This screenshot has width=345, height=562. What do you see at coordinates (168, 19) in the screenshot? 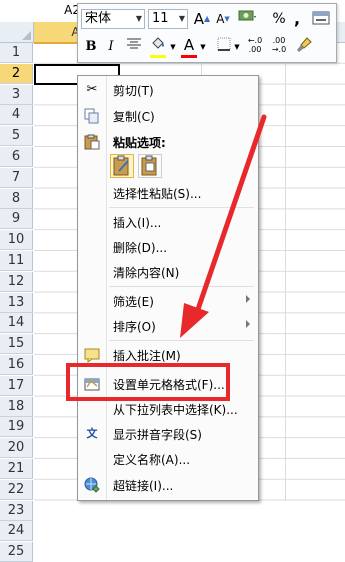
I see `font-size-dropdown: 11 ▼` at bounding box center [168, 19].